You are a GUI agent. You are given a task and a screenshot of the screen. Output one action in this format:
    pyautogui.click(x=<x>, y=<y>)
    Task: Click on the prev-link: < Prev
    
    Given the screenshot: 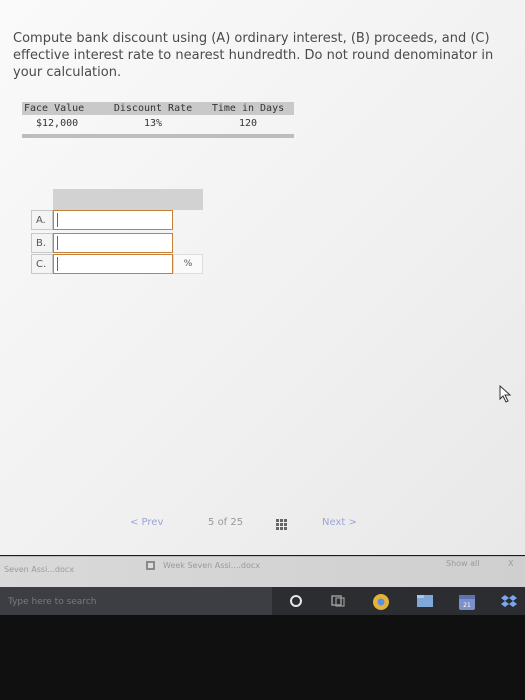 What is the action you would take?
    pyautogui.click(x=146, y=522)
    